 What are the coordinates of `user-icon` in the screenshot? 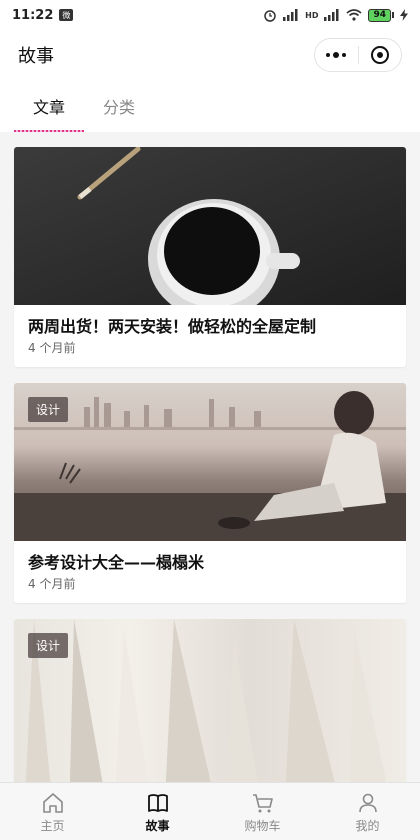 It's located at (367, 803).